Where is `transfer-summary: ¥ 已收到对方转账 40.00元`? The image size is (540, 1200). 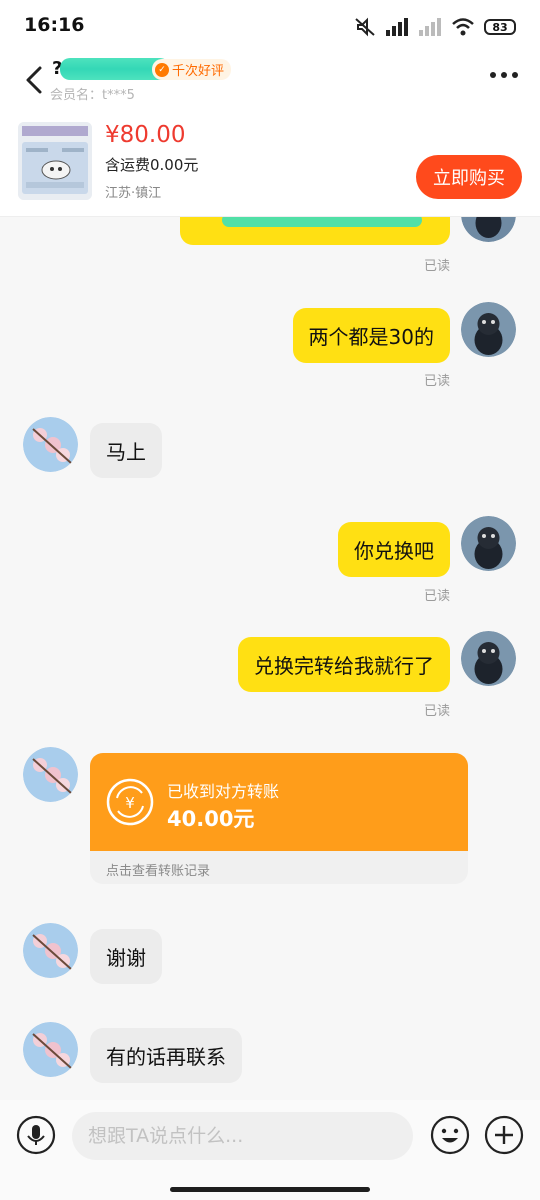 transfer-summary: ¥ 已收到对方转账 40.00元 is located at coordinates (279, 802).